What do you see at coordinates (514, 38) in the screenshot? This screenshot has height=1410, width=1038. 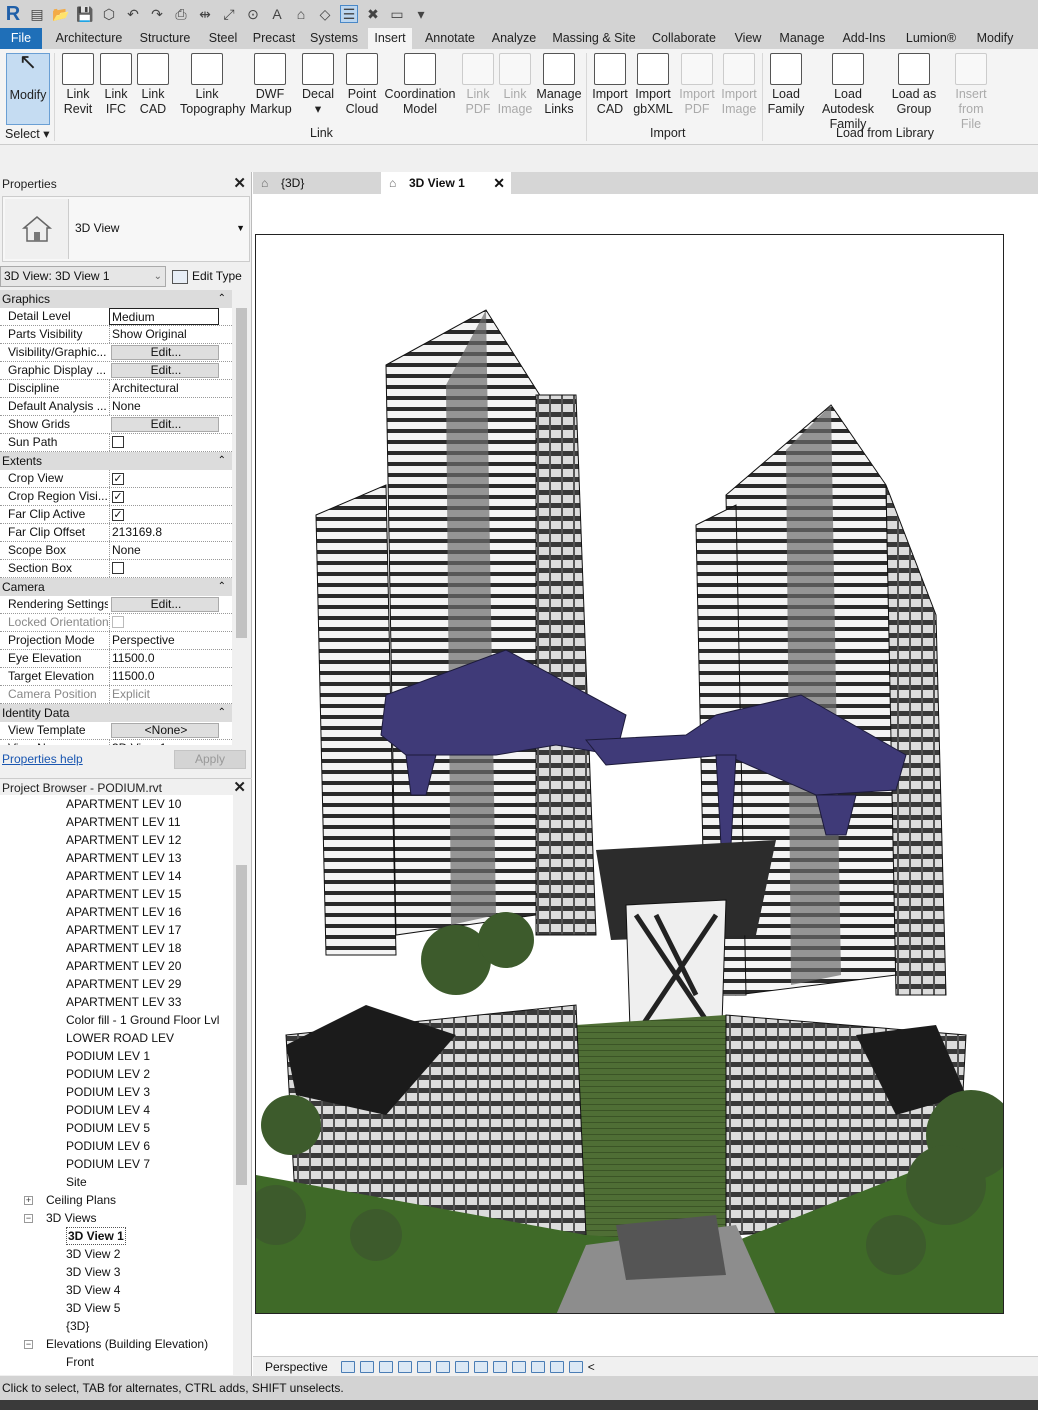 I see `tab-analyze: Analyze` at bounding box center [514, 38].